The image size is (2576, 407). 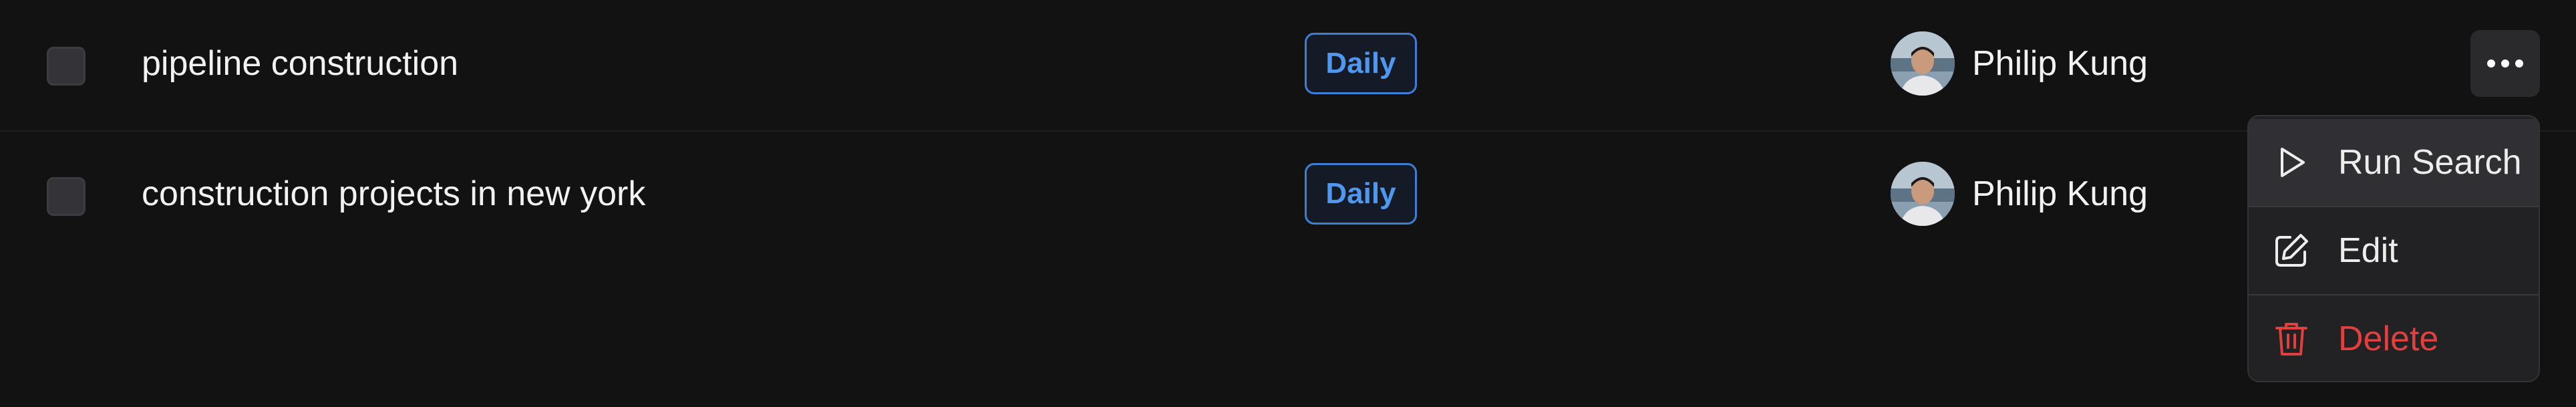 I want to click on trash-icon, so click(x=2291, y=339).